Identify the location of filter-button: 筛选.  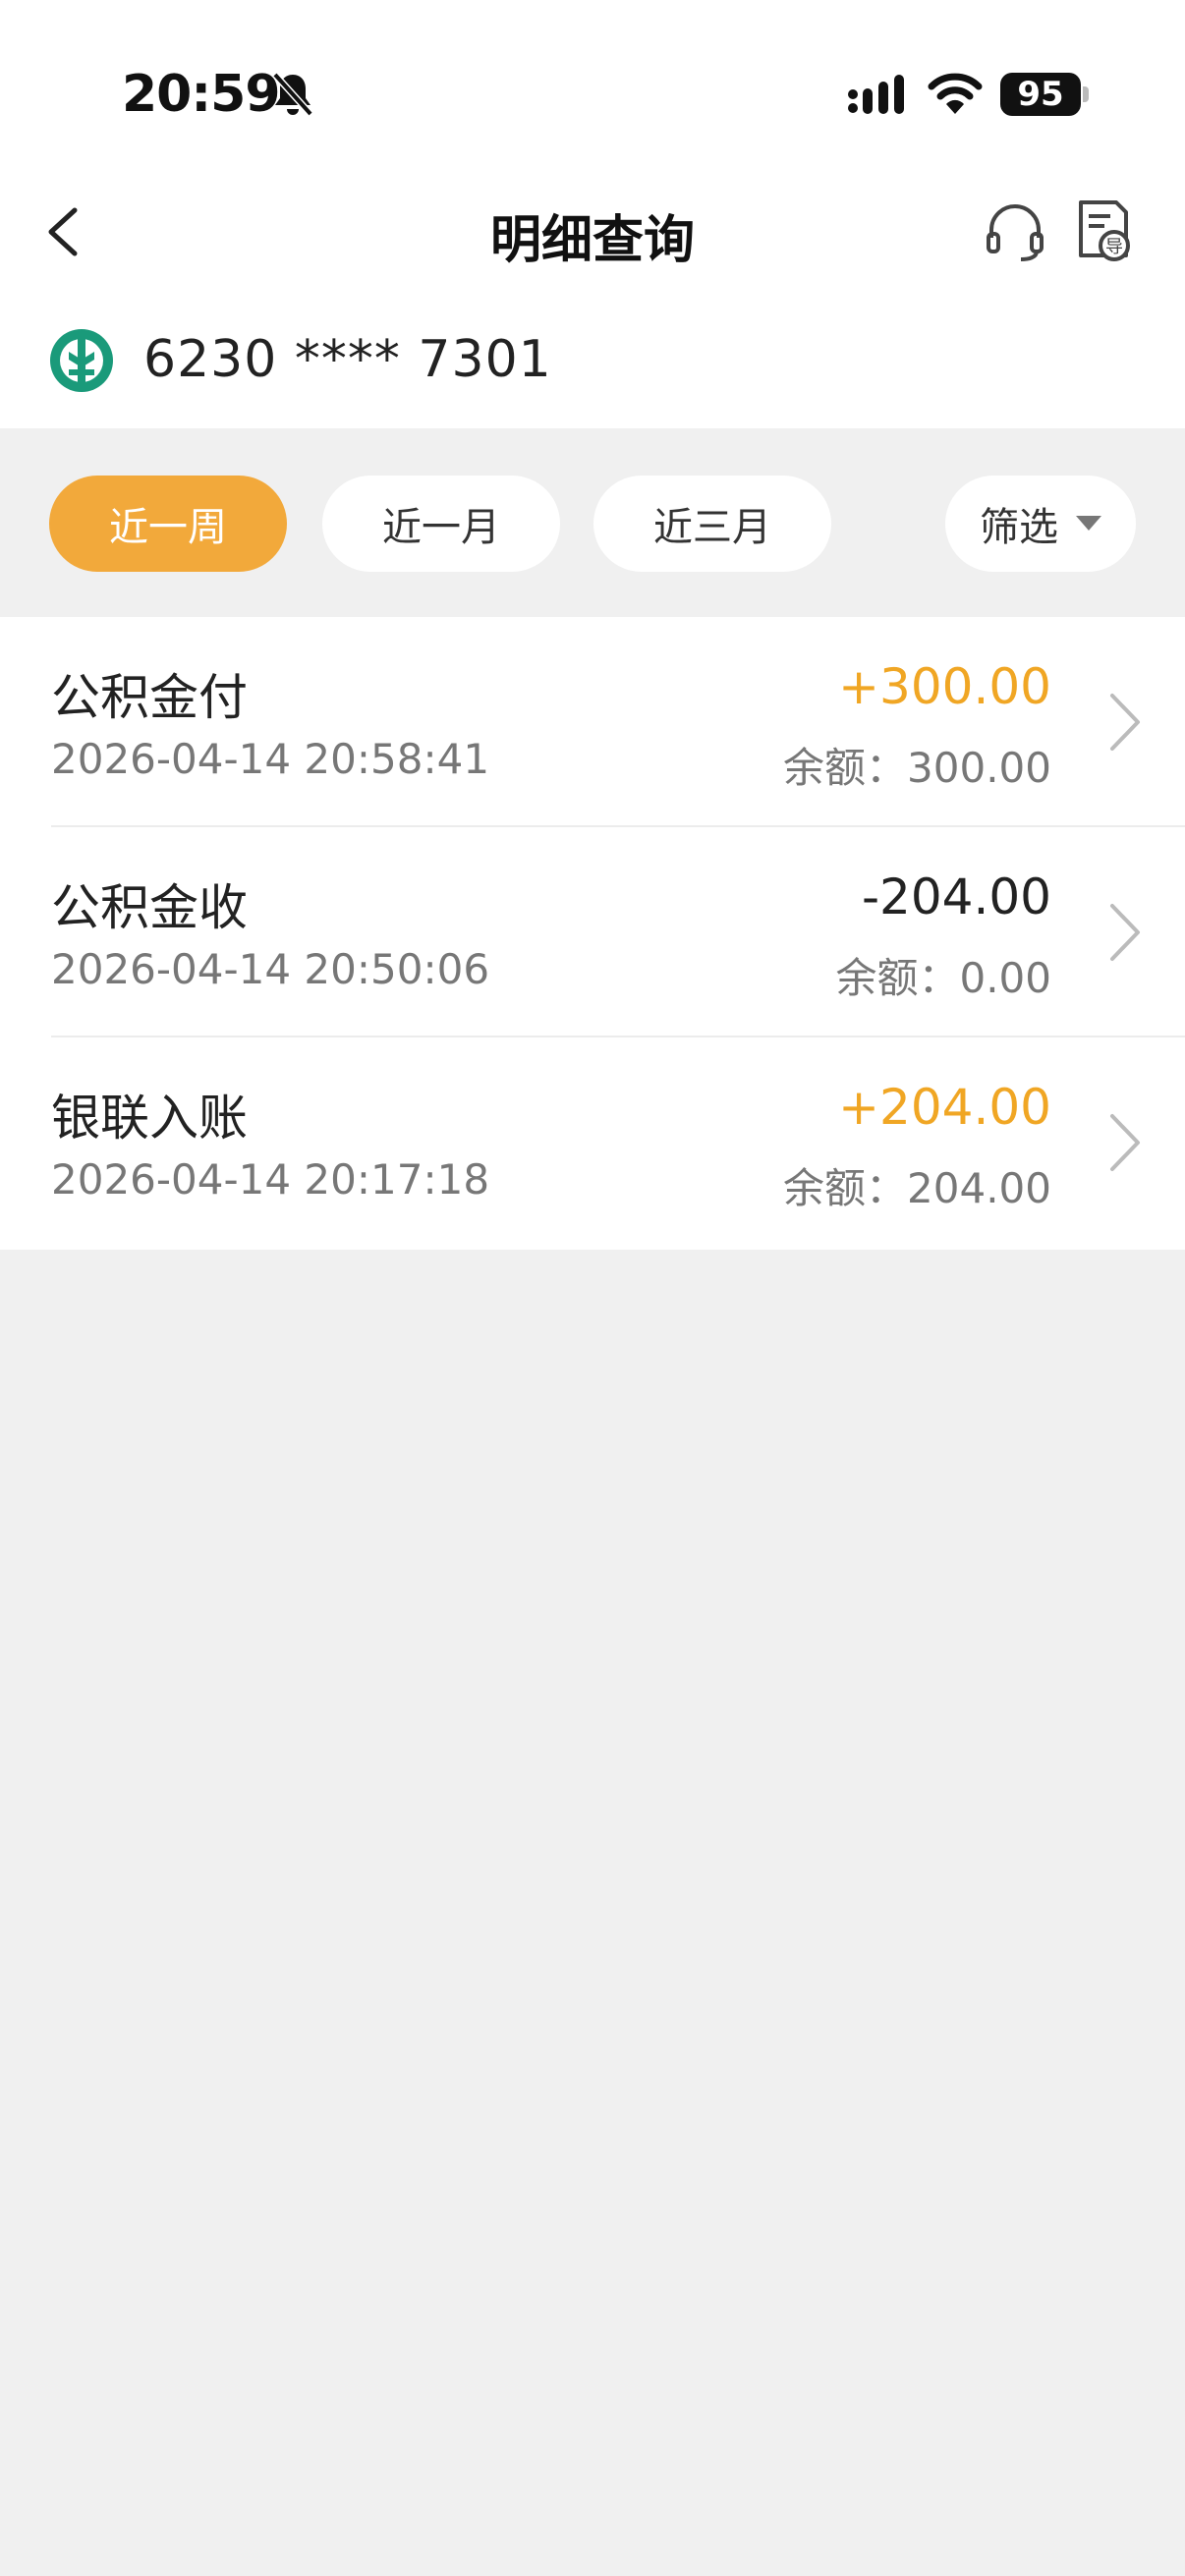
(1041, 524).